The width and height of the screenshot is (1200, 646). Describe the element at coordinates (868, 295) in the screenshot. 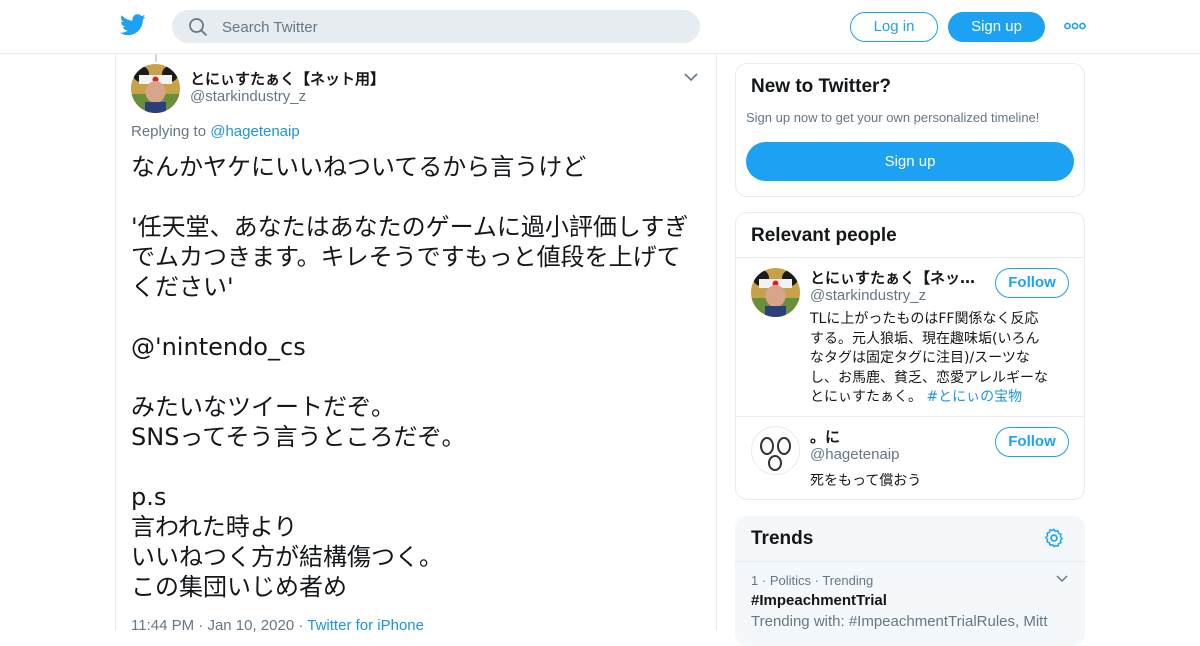

I see `person-handle: @starkindustry_z` at that location.